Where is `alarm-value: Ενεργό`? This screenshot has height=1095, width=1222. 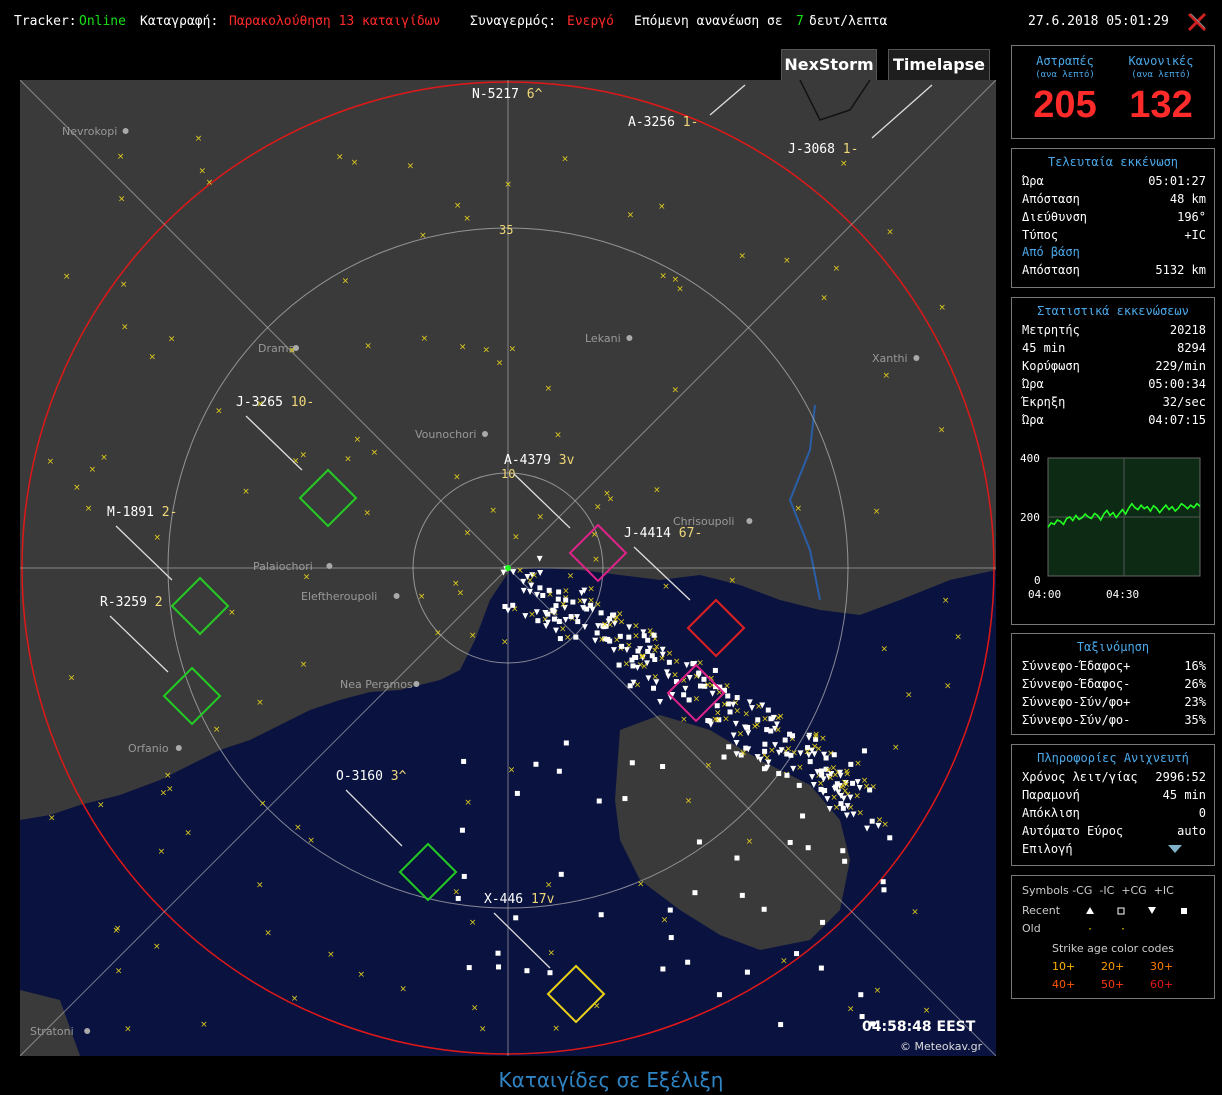
alarm-value: Ενεργό is located at coordinates (590, 21).